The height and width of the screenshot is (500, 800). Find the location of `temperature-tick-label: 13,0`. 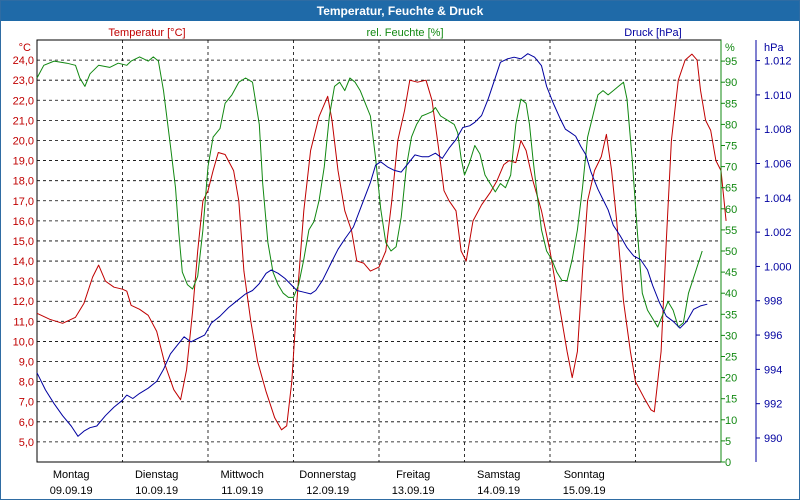

temperature-tick-label: 13,0 is located at coordinates (23, 282).